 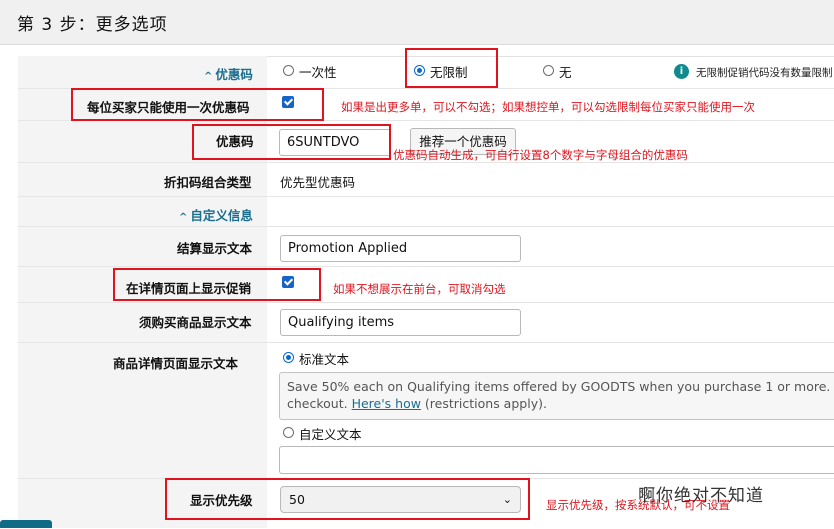 I want to click on radio-label-custom-text: 自定义文本, so click(x=330, y=434).